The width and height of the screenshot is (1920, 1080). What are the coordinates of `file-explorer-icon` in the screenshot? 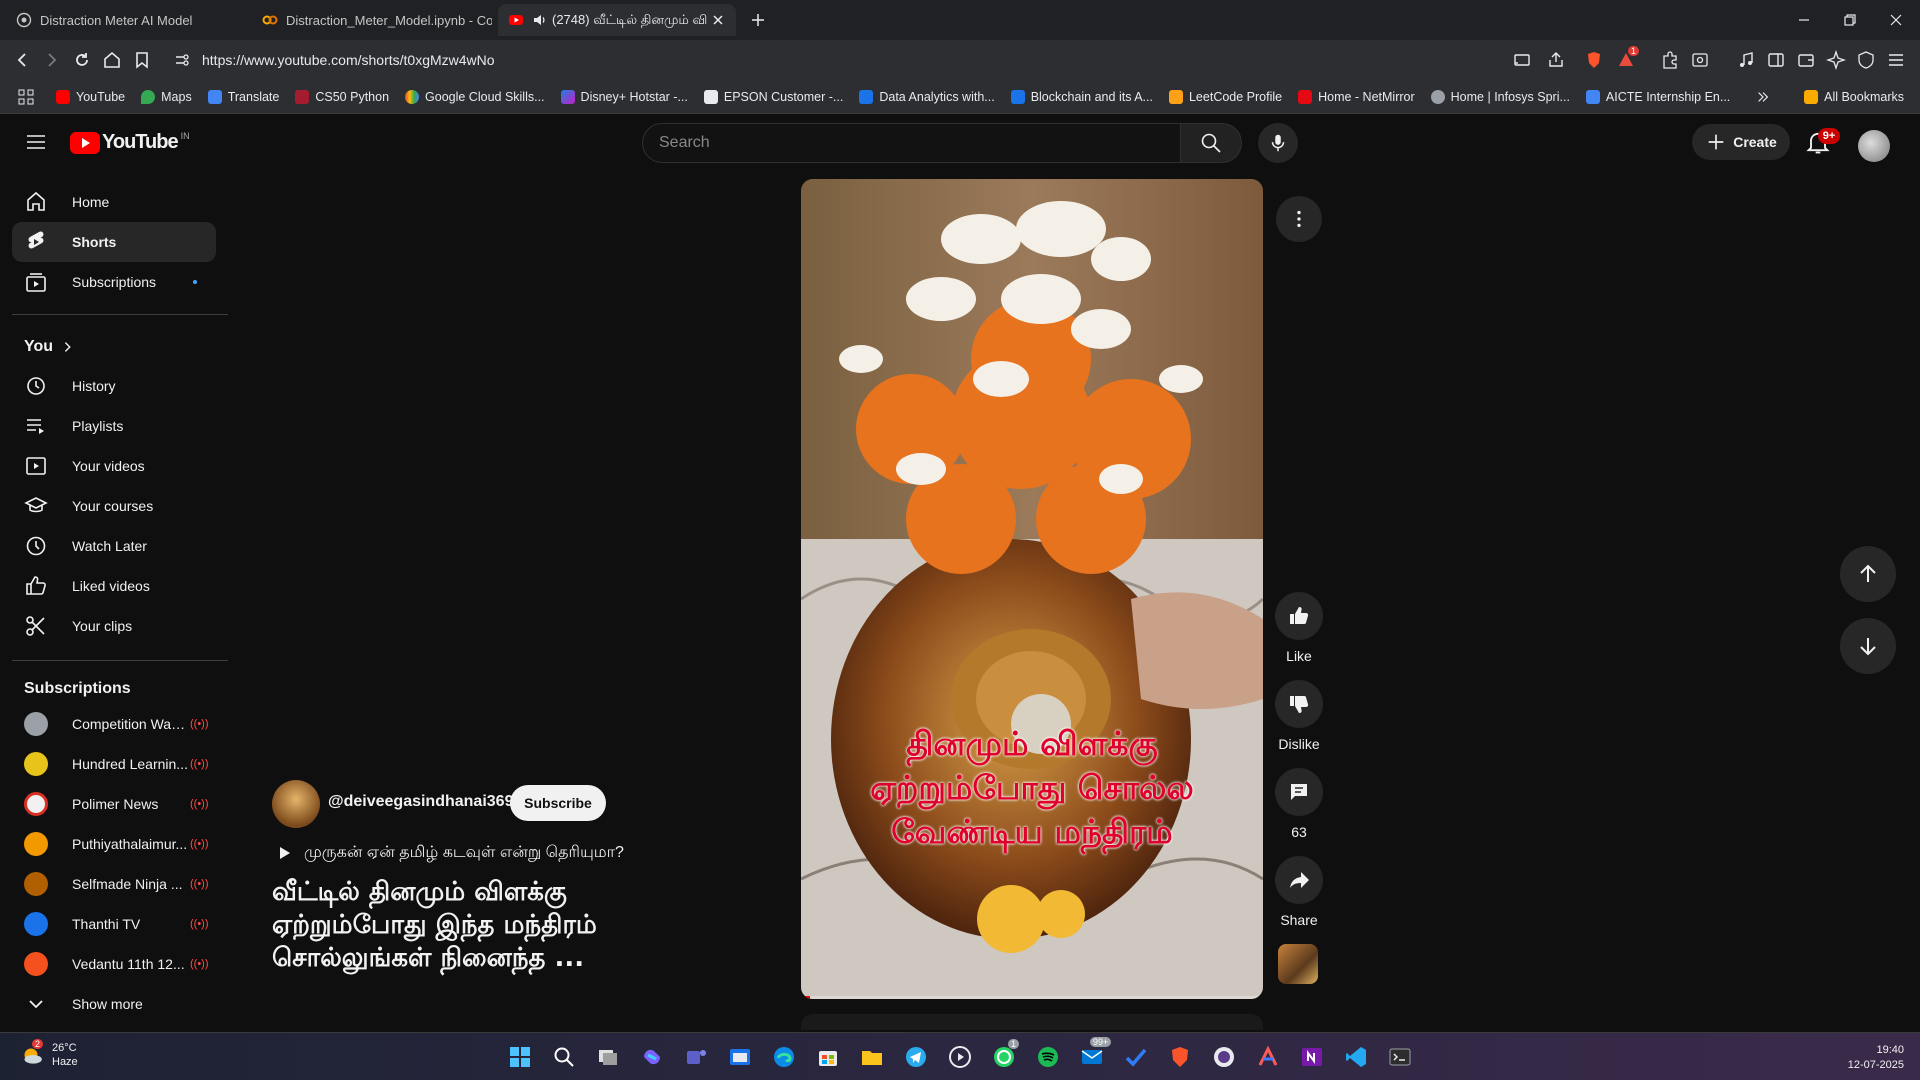 It's located at (872, 1057).